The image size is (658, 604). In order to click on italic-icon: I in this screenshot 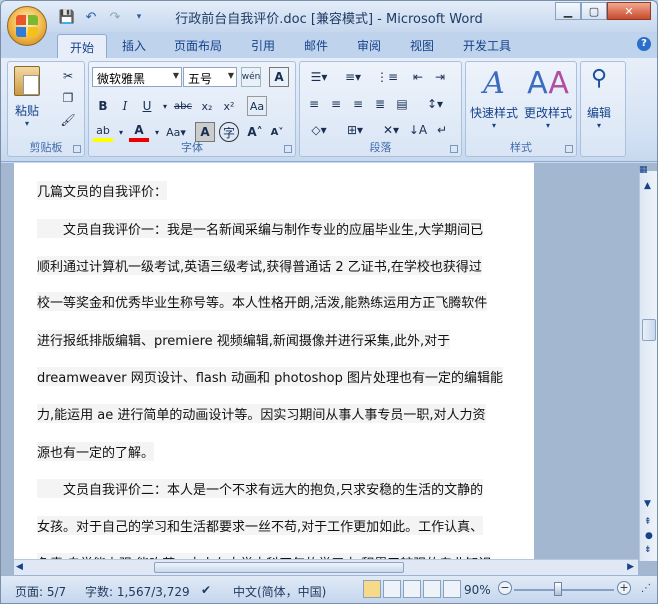, I will do `click(125, 106)`.